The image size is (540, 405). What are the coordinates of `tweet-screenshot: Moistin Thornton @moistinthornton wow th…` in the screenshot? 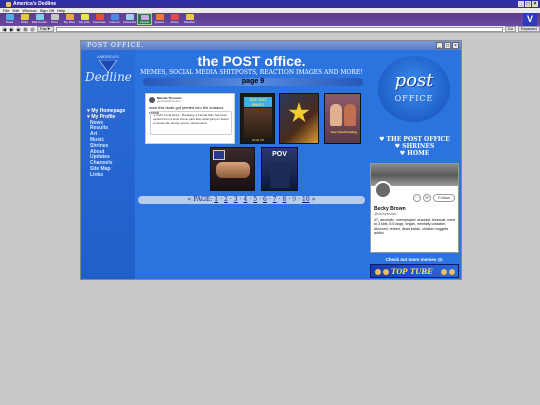 It's located at (190, 118).